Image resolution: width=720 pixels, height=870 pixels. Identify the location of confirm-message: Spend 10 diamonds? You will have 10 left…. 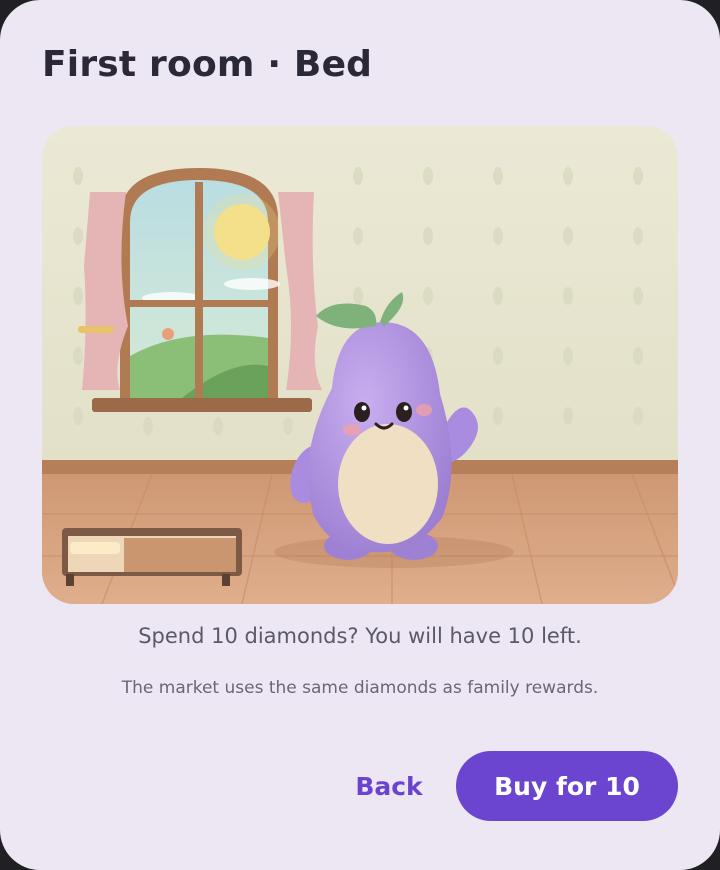
(360, 636).